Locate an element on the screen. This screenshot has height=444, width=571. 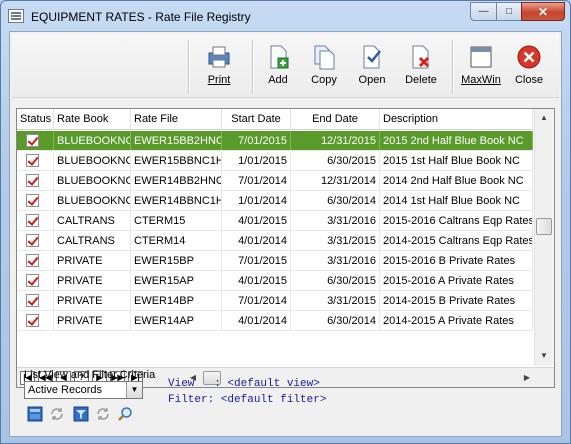
record-filter-select: Active Records ▼ is located at coordinates (83, 390).